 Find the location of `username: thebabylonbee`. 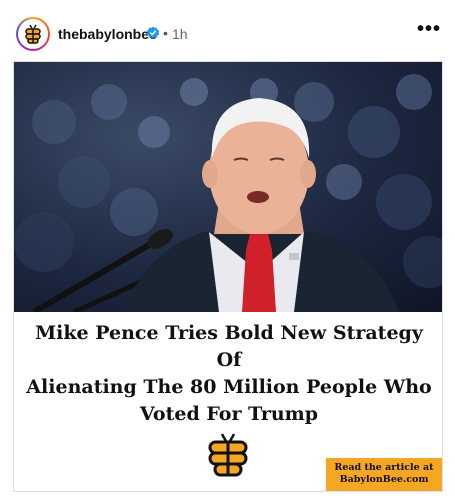

username: thebabylonbee is located at coordinates (107, 34).